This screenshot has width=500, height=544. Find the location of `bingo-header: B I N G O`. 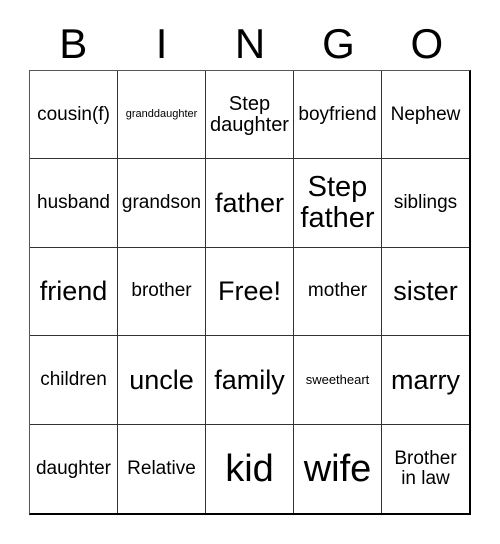

bingo-header: B I N G O is located at coordinates (250, 44).